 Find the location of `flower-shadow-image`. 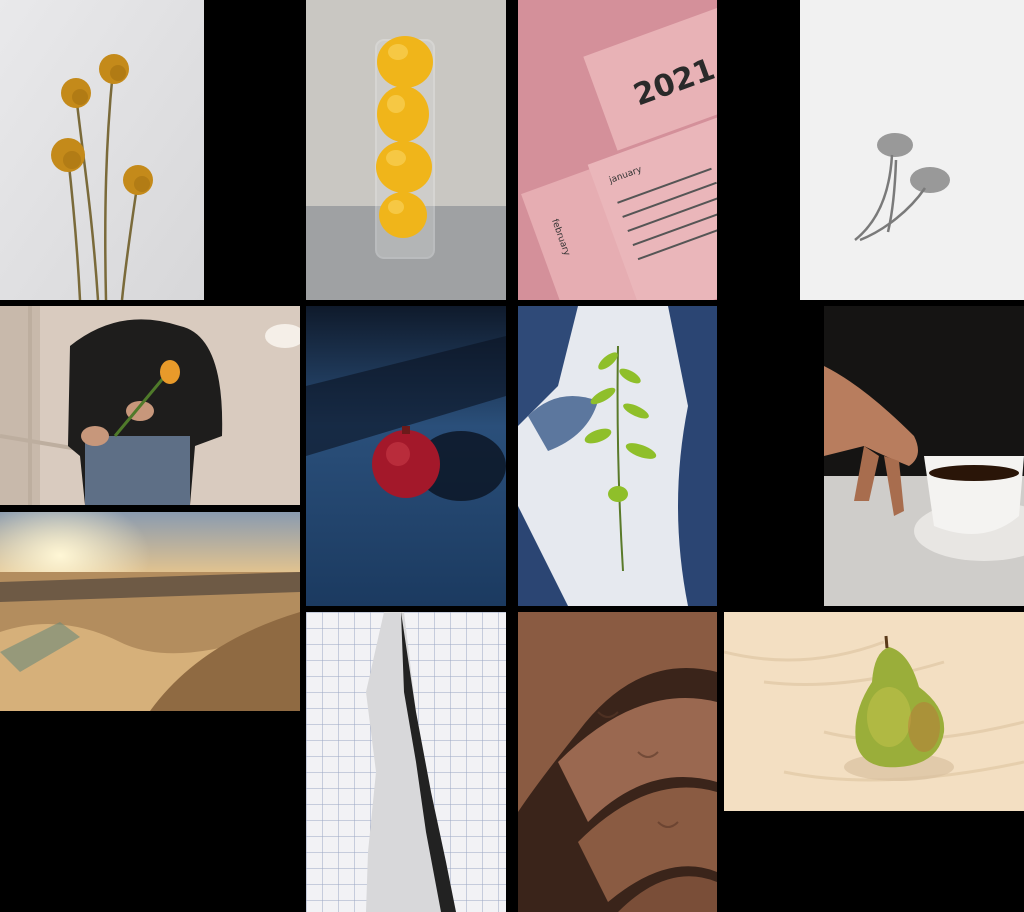

flower-shadow-image is located at coordinates (912, 150).